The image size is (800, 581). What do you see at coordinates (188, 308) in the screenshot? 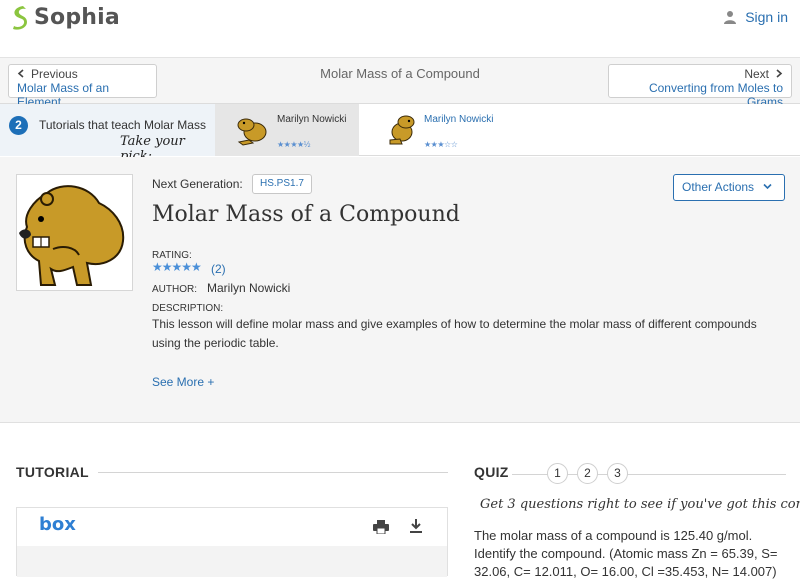
I see `description-label: DESCRIPTION:` at bounding box center [188, 308].